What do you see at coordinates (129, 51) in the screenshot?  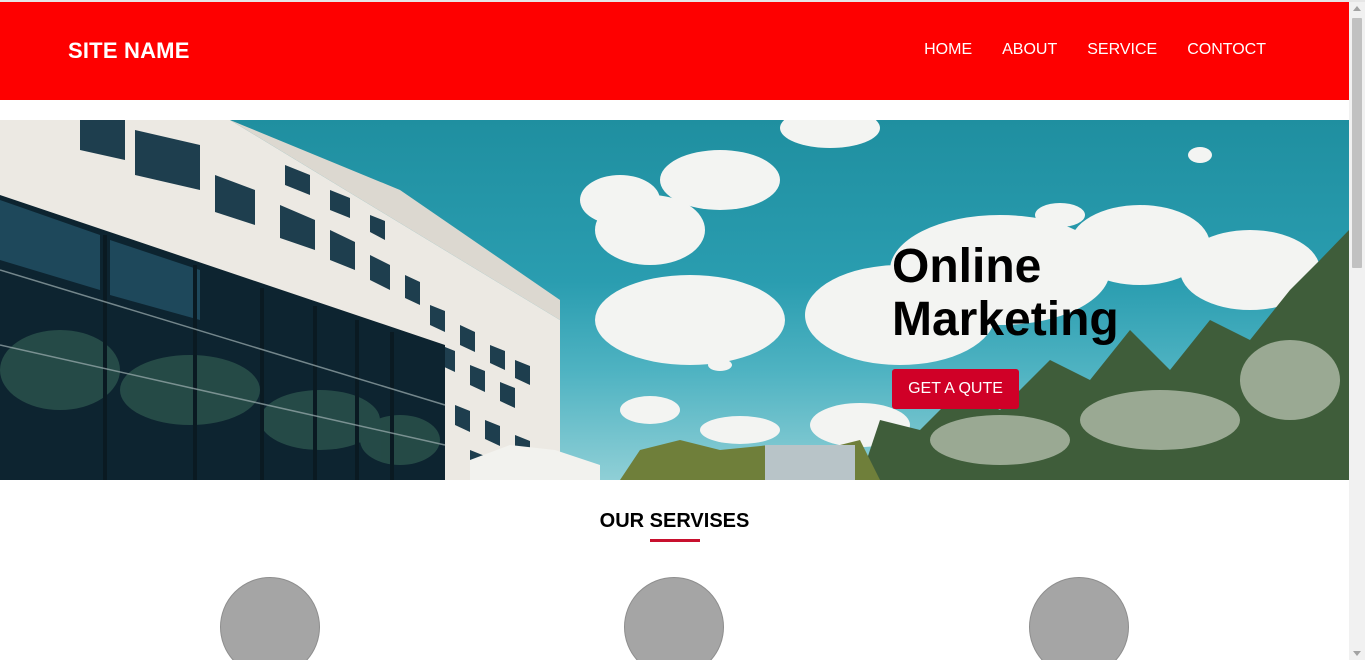 I see `site-name: SITE NAME` at bounding box center [129, 51].